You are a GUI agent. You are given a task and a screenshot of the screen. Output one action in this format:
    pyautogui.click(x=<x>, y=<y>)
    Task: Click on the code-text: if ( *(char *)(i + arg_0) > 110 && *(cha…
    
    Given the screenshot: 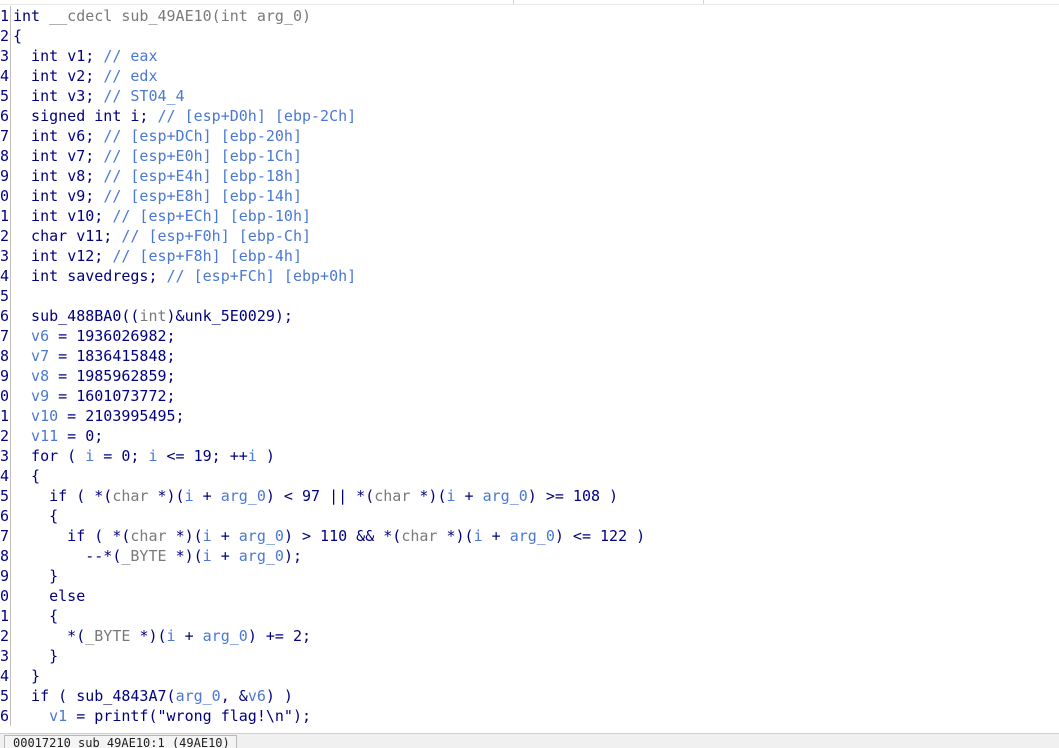 What is the action you would take?
    pyautogui.click(x=329, y=536)
    